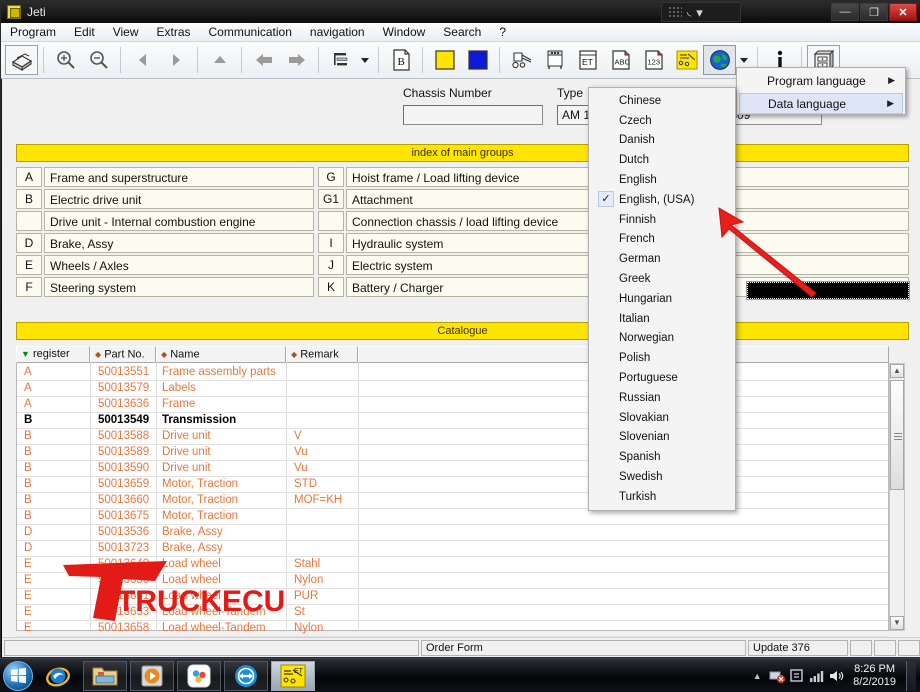 The image size is (920, 692). Describe the element at coordinates (331, 287) in the screenshot. I see `group-key-k: K` at that location.